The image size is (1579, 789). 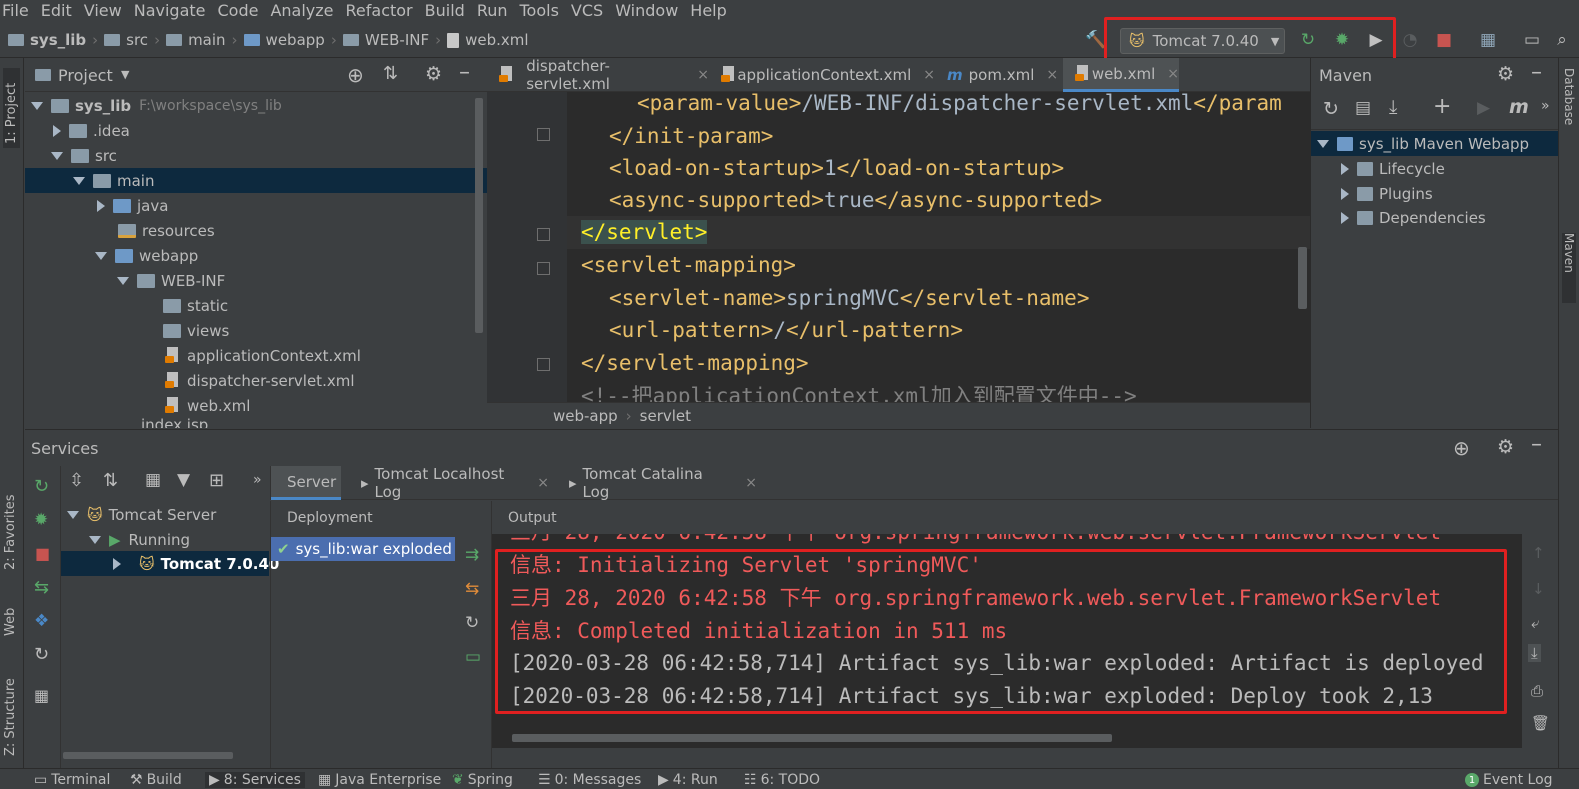 I want to click on maven-m-icon: m, so click(x=1519, y=107).